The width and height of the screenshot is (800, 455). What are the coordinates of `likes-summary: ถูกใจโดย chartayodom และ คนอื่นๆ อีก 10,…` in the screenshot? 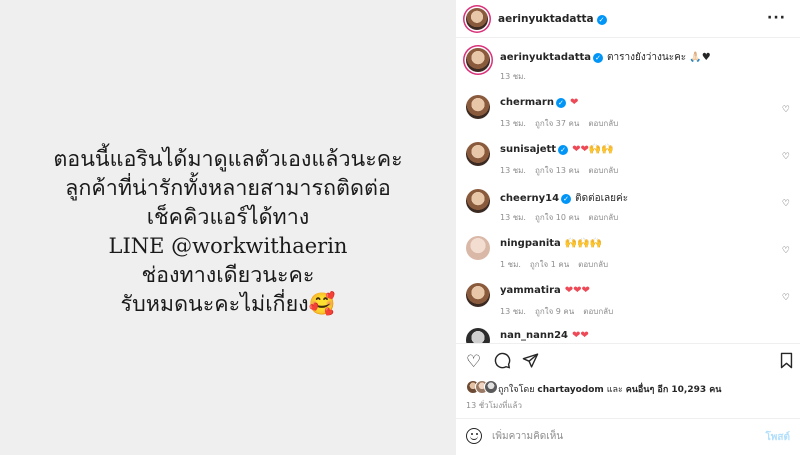 It's located at (631, 388).